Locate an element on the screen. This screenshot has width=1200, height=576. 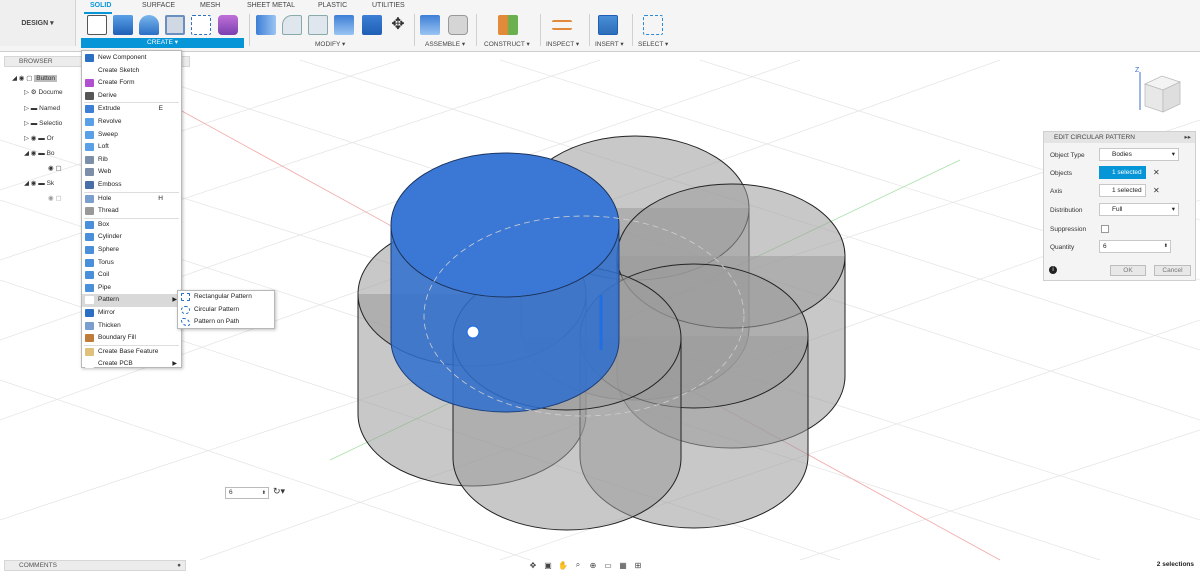
dialog-header: EDIT CIRCULAR PATTERN ▸▸ is located at coordinates (1119, 137).